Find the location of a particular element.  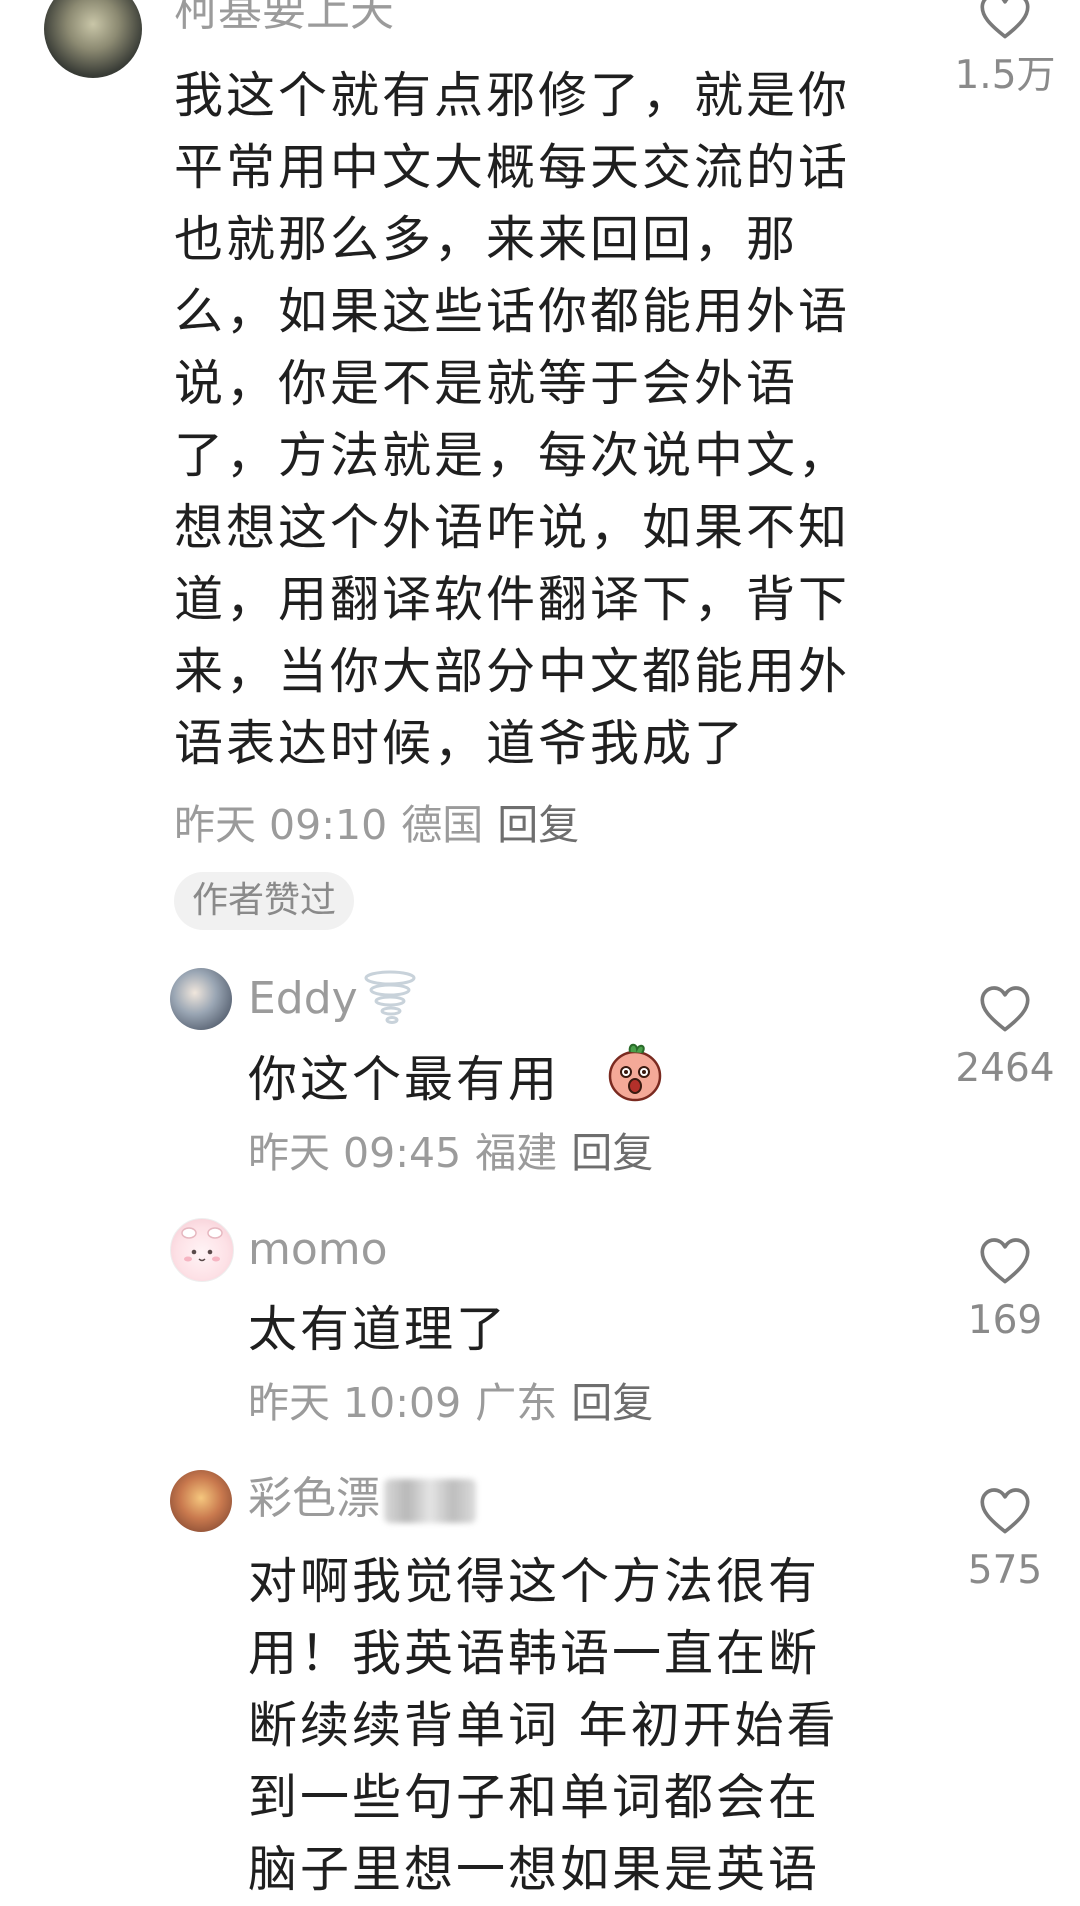

username: Eddy is located at coordinates (303, 999).